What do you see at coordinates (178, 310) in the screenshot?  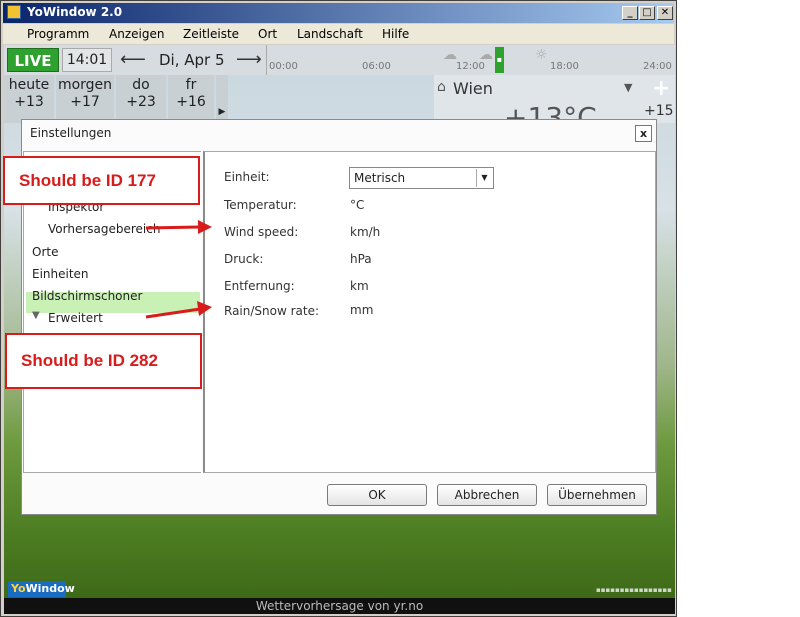 I see `arrow-to-rain-snow-rate` at bounding box center [178, 310].